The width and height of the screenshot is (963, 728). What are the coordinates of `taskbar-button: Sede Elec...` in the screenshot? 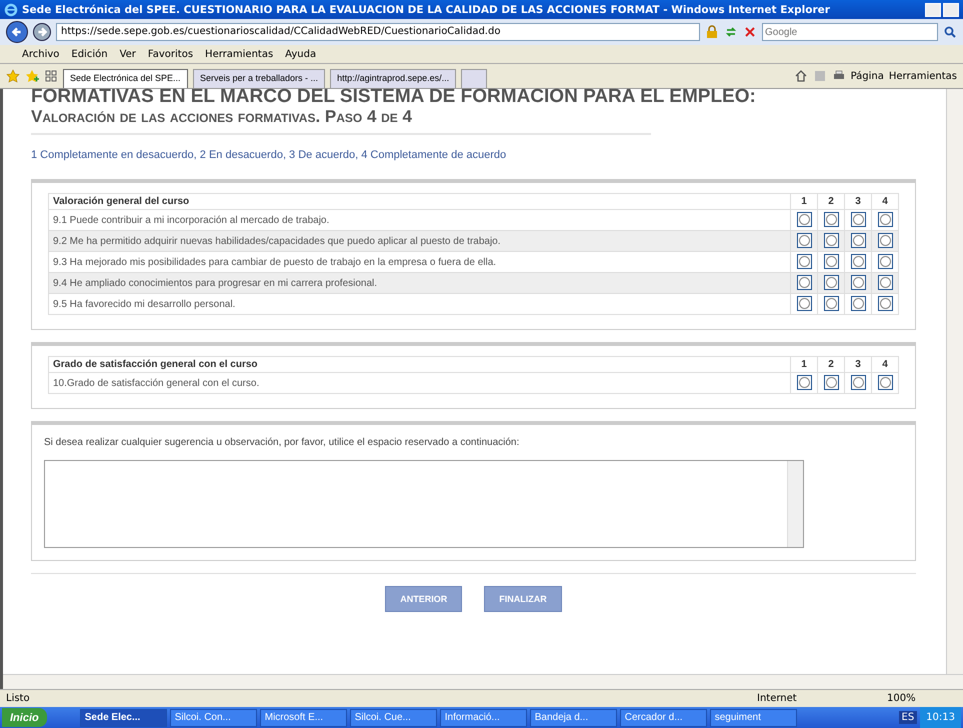 It's located at (123, 717).